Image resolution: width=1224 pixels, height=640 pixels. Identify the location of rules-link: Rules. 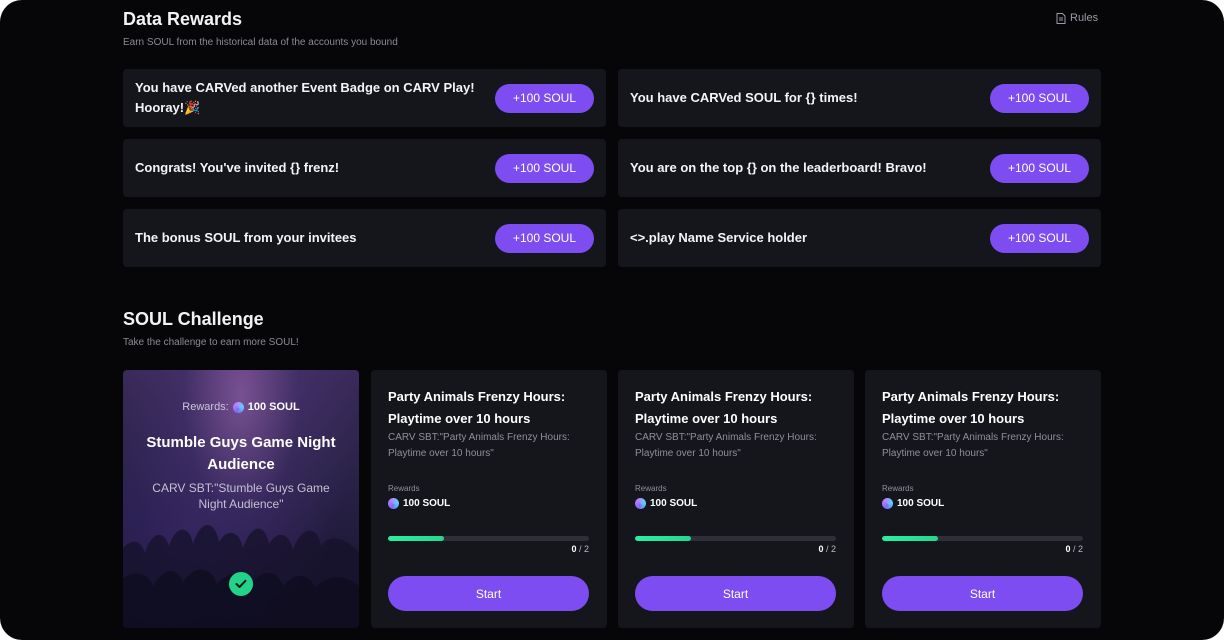
(1077, 18).